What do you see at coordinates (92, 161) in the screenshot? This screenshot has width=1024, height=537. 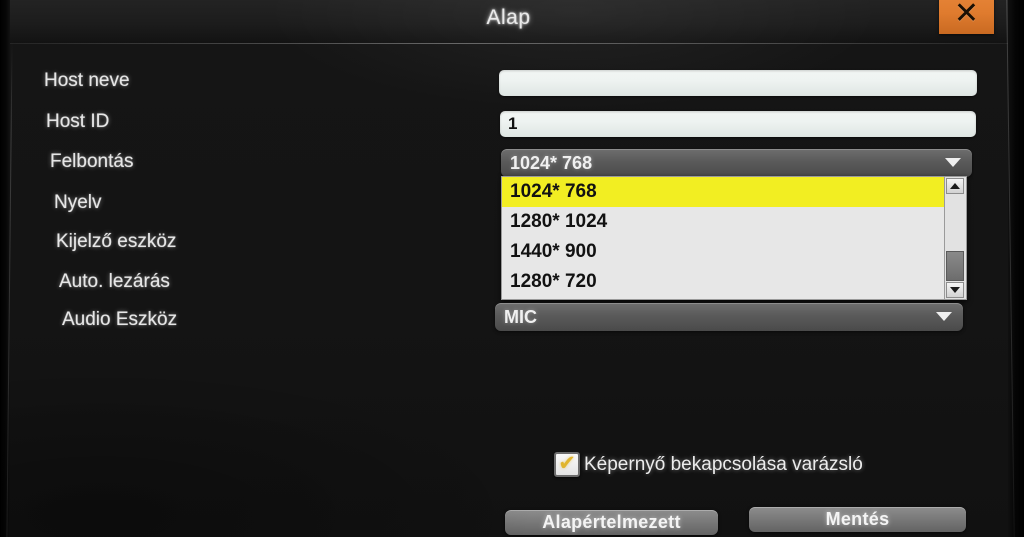 I see `label-resolution: Felbontás` at bounding box center [92, 161].